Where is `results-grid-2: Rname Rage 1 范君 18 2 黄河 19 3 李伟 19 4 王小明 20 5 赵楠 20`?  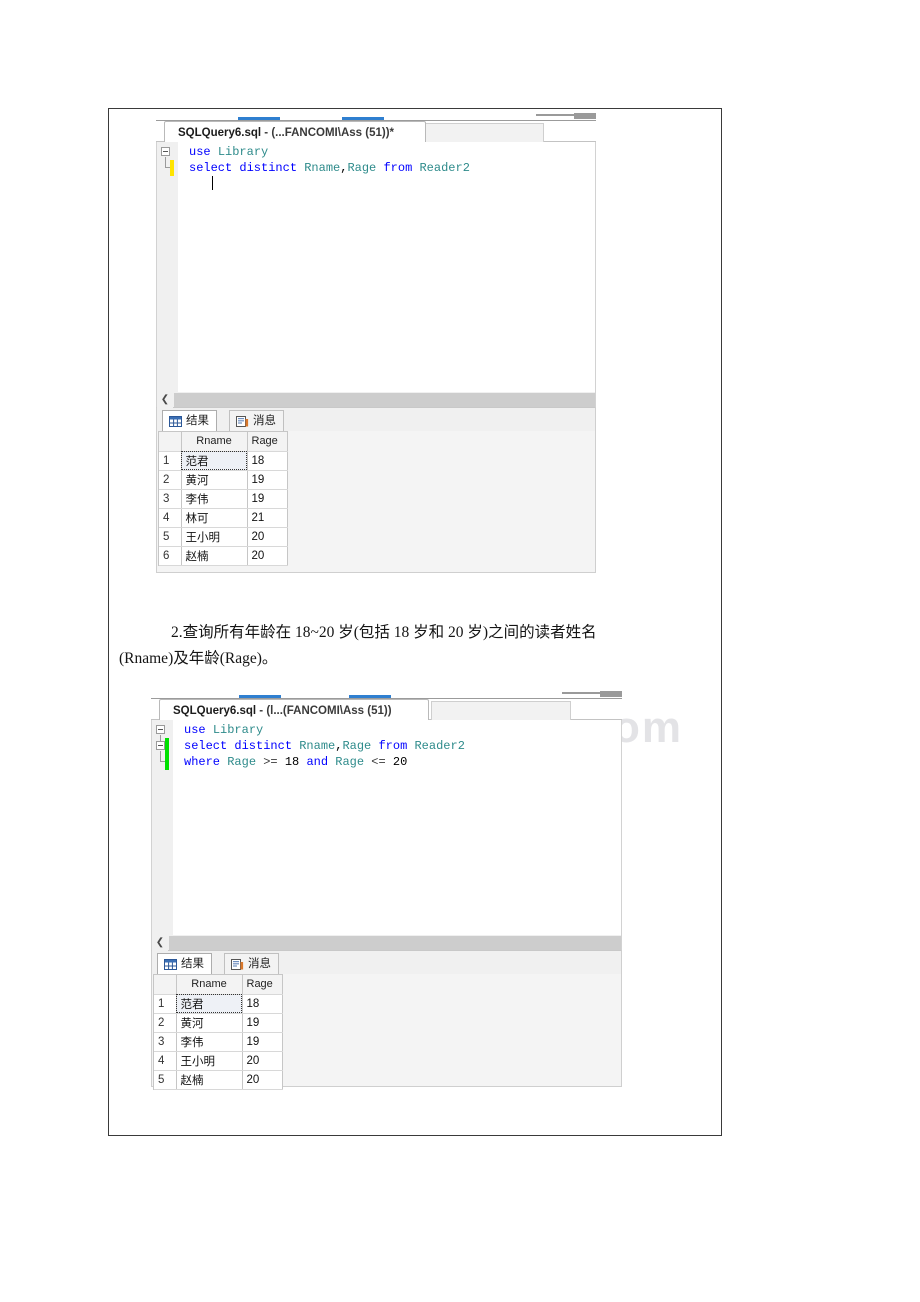
results-grid-2: Rname Rage 1 范君 18 2 黄河 19 3 李伟 19 4 王小明 20 5 赵楠 20 is located at coordinates (218, 1032).